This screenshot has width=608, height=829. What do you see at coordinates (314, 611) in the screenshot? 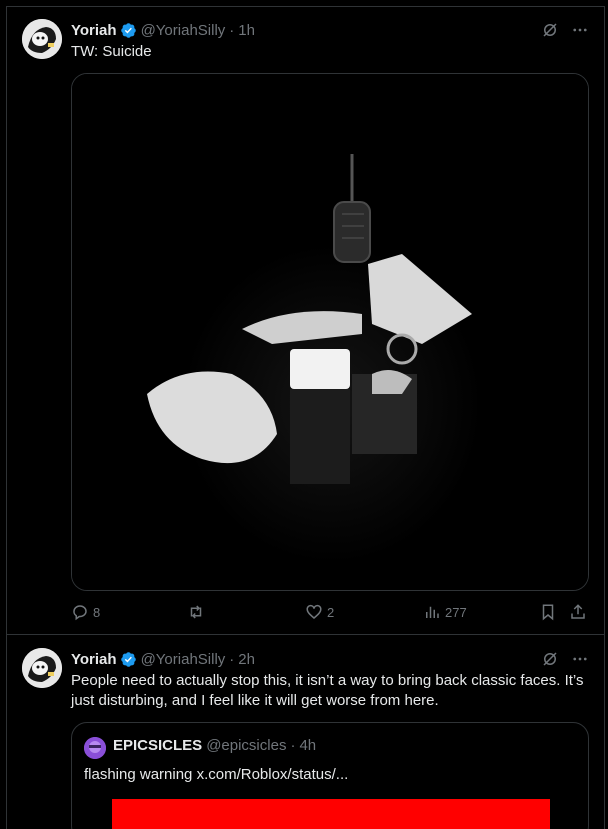
I see `like-icon` at bounding box center [314, 611].